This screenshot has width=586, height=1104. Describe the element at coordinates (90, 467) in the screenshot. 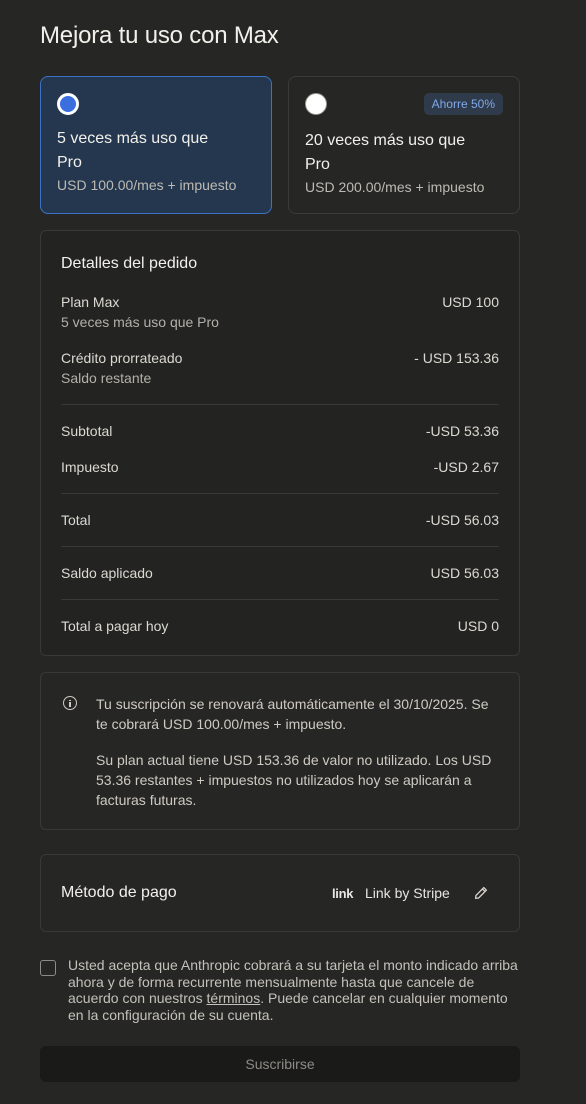

I see `tax-label: Impuesto` at that location.